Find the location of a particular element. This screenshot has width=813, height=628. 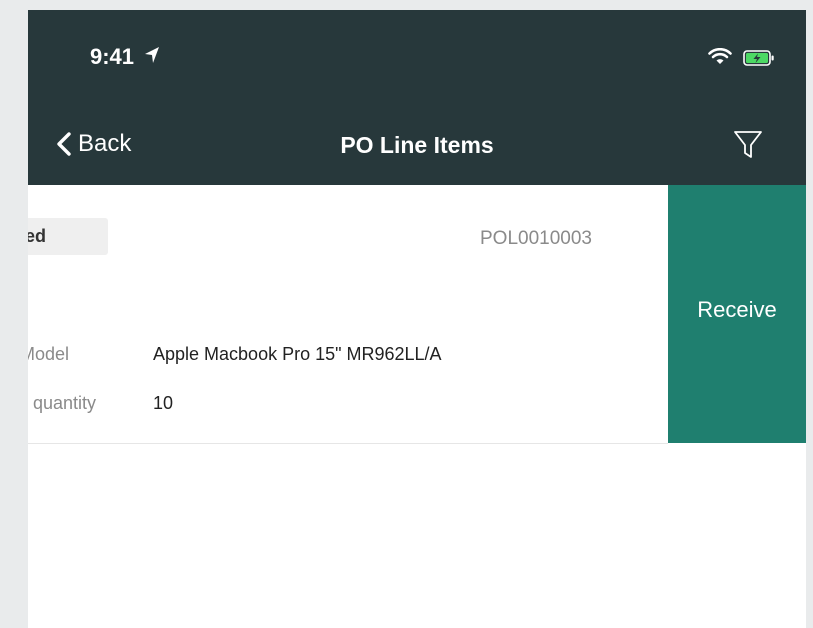

model-label: Model is located at coordinates (49, 354).